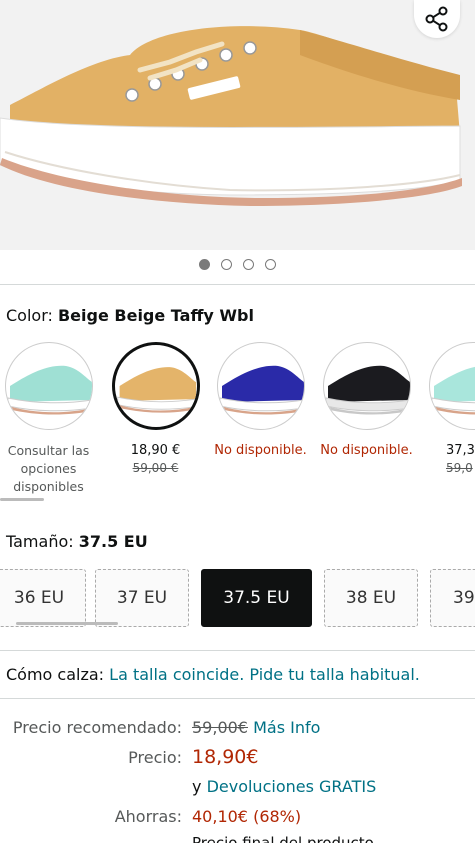 The image size is (475, 843). What do you see at coordinates (22, 499) in the screenshot?
I see `swatch-scroll-indicator` at bounding box center [22, 499].